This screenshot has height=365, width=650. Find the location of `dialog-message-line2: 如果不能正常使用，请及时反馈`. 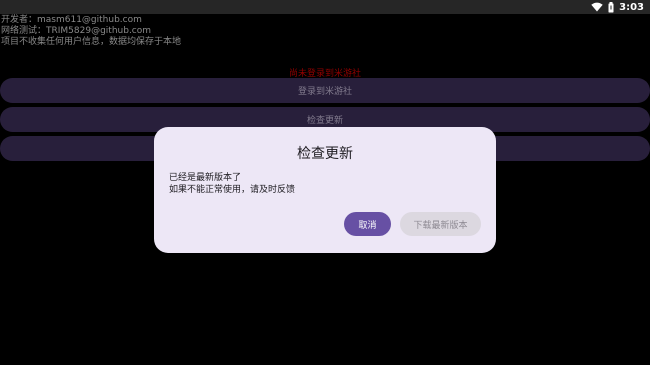

dialog-message-line2: 如果不能正常使用，请及时反馈 is located at coordinates (232, 190).